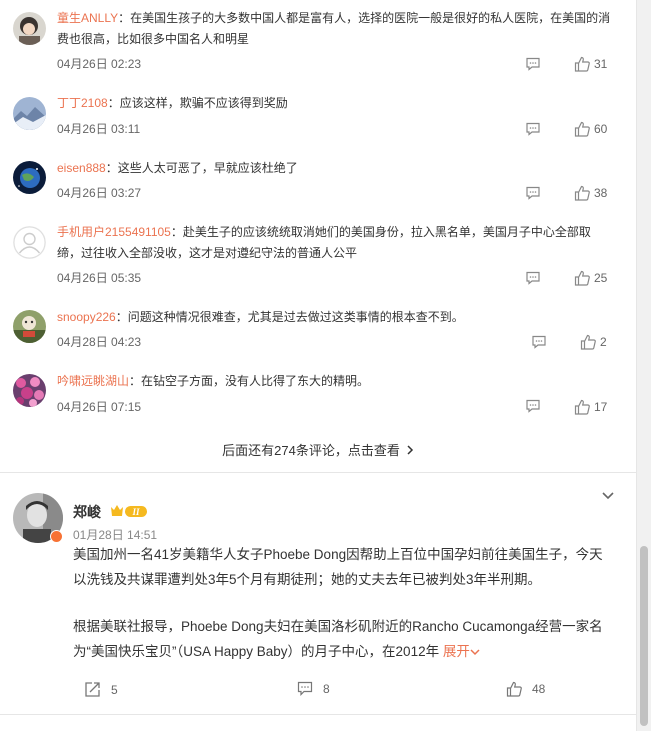  I want to click on like-button: 25, so click(590, 278).